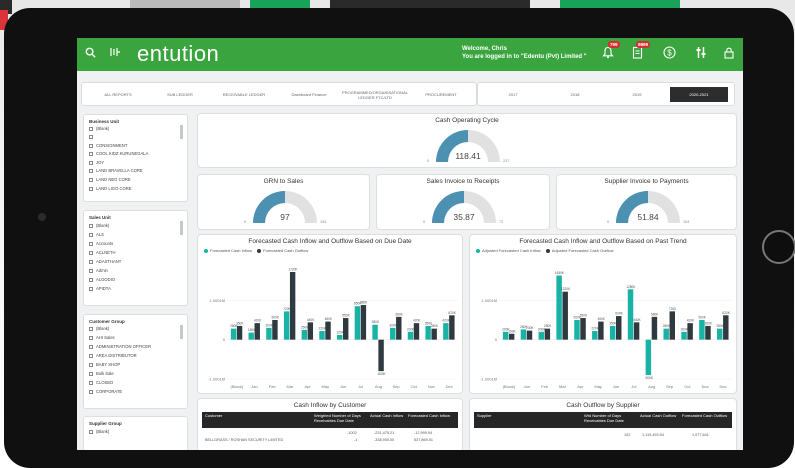 This screenshot has height=468, width=795. I want to click on column-header: Wtd Number of Days Receivables Due Date, so click(610, 418).